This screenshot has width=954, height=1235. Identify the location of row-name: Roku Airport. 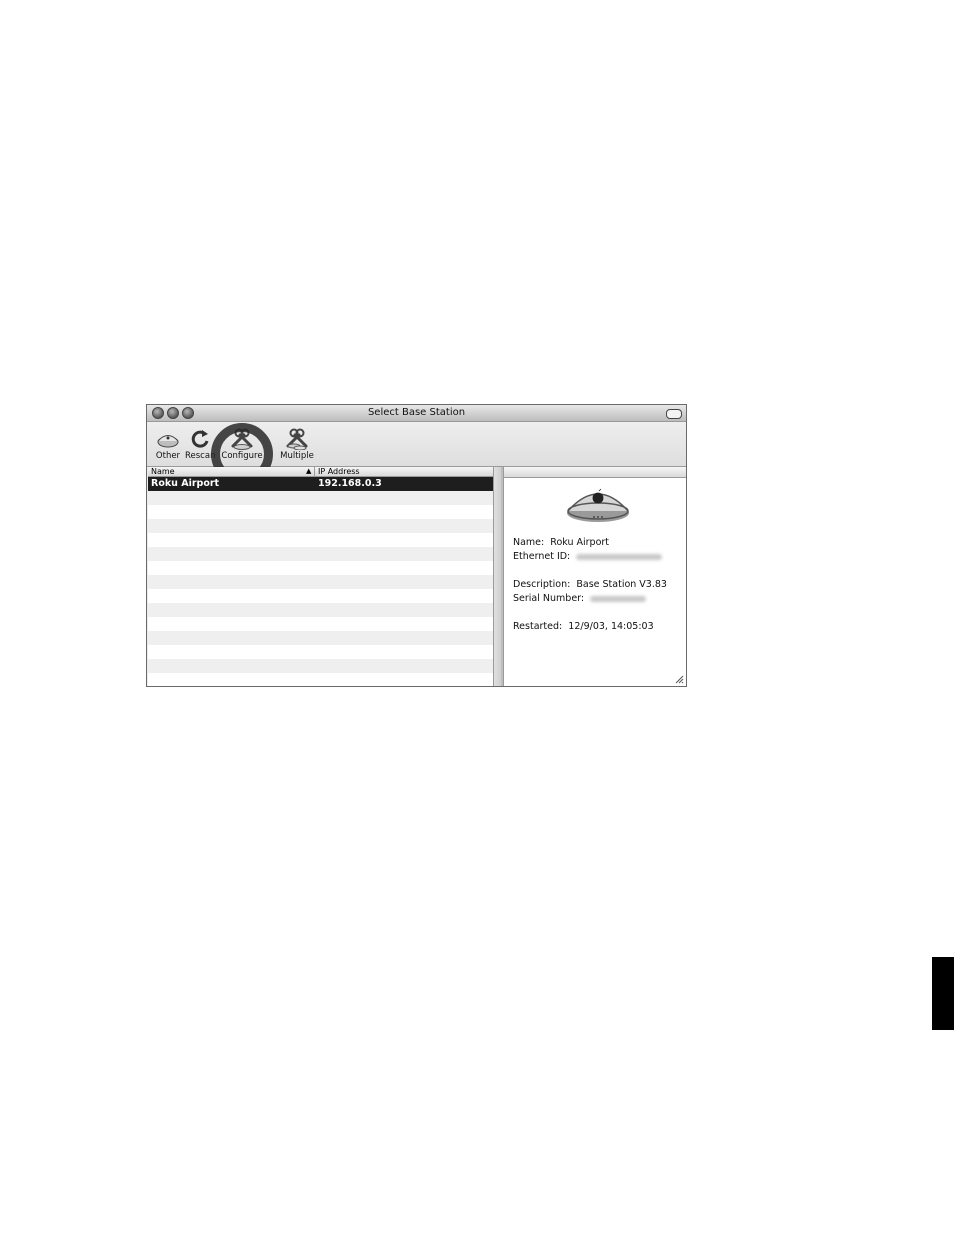
(185, 483).